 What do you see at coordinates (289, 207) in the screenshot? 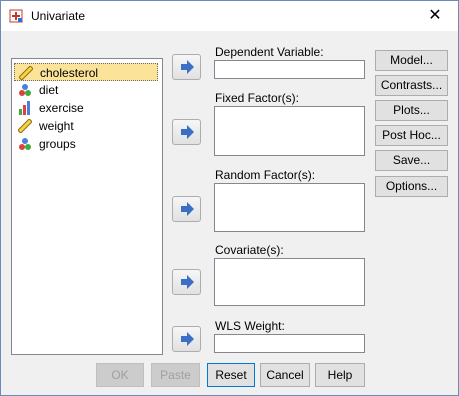
I see `random-factors-field` at bounding box center [289, 207].